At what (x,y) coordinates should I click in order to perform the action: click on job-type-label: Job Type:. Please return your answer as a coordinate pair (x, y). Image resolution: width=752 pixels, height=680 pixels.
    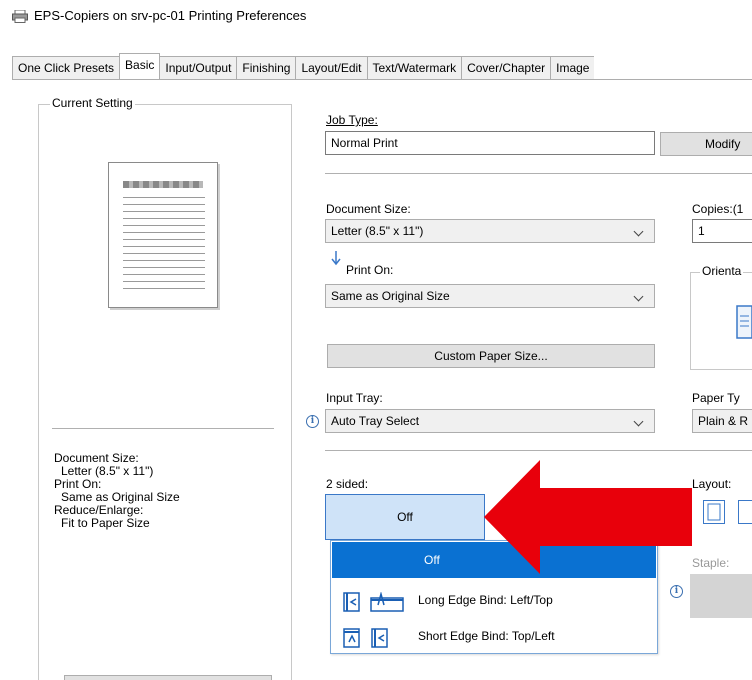
    Looking at the image, I should click on (352, 120).